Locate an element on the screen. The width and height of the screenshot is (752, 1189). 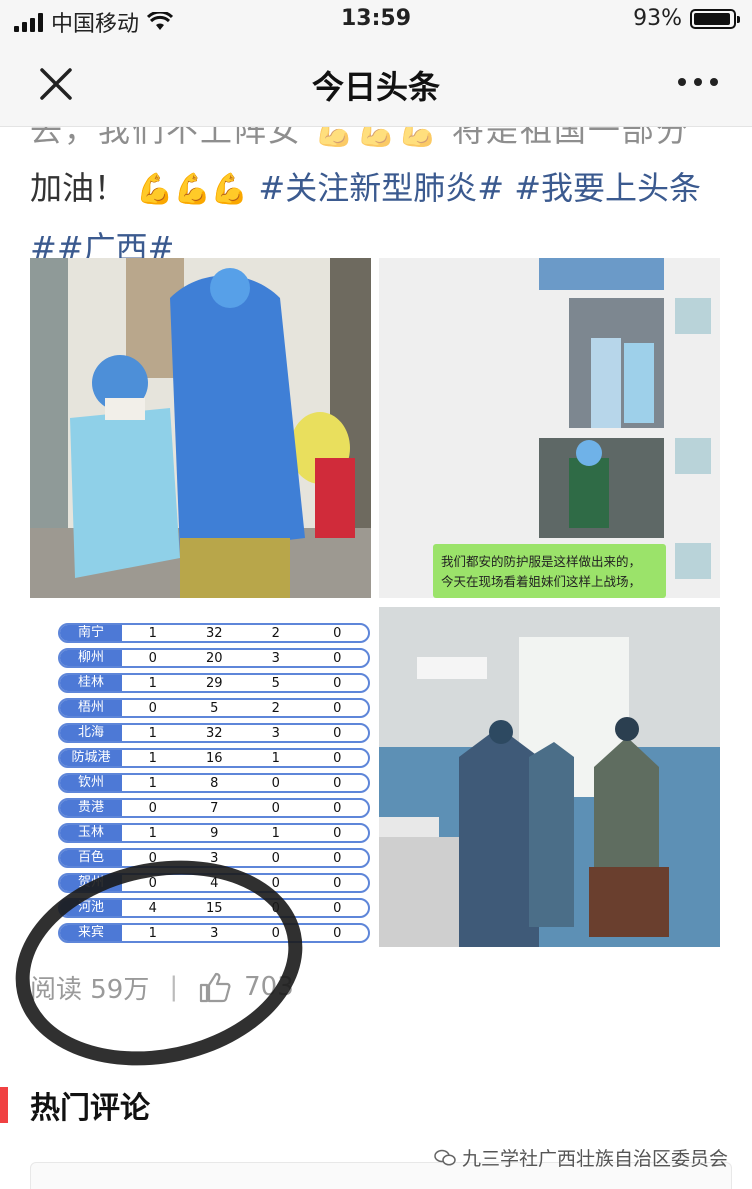
navigation-bar: 今日头条 is located at coordinates (376, 83).